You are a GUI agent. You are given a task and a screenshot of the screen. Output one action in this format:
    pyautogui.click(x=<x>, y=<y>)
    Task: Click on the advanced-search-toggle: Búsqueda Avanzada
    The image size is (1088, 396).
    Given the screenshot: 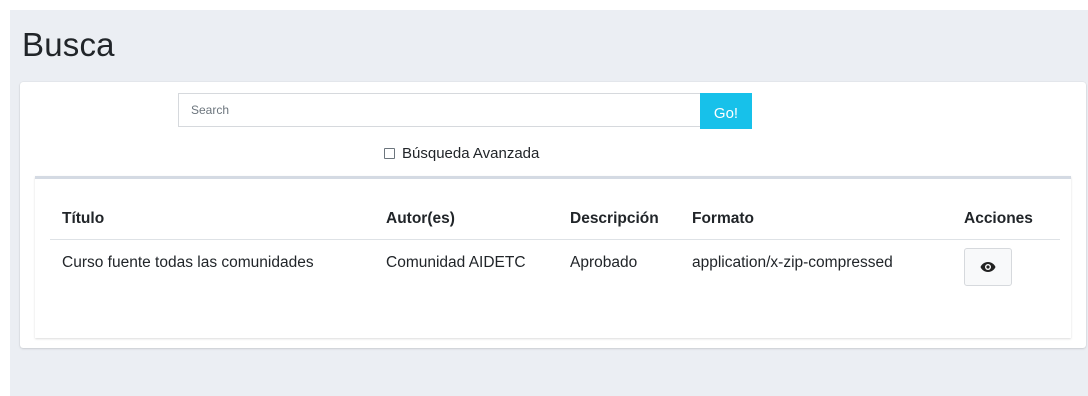 What is the action you would take?
    pyautogui.click(x=461, y=153)
    